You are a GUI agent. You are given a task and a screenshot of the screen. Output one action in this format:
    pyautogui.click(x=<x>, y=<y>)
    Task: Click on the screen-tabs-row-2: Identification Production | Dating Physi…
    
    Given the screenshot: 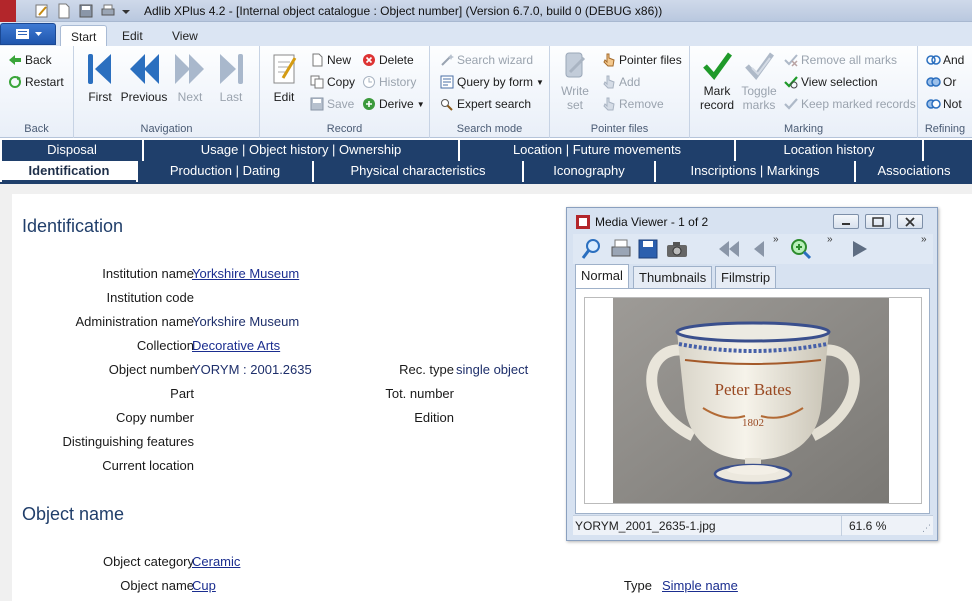 What is the action you would take?
    pyautogui.click(x=486, y=172)
    